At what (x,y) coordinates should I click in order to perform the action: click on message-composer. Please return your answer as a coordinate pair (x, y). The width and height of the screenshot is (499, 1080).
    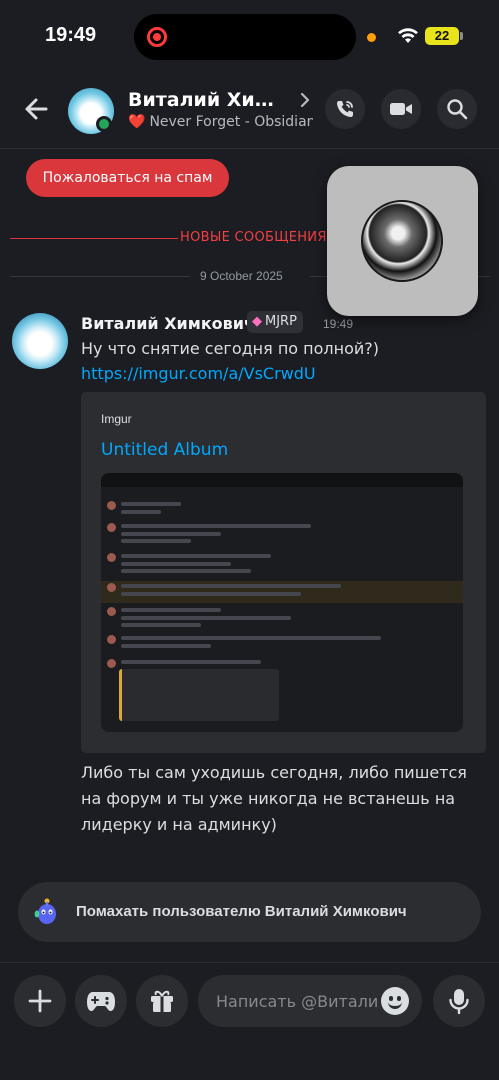
    Looking at the image, I should click on (310, 1001).